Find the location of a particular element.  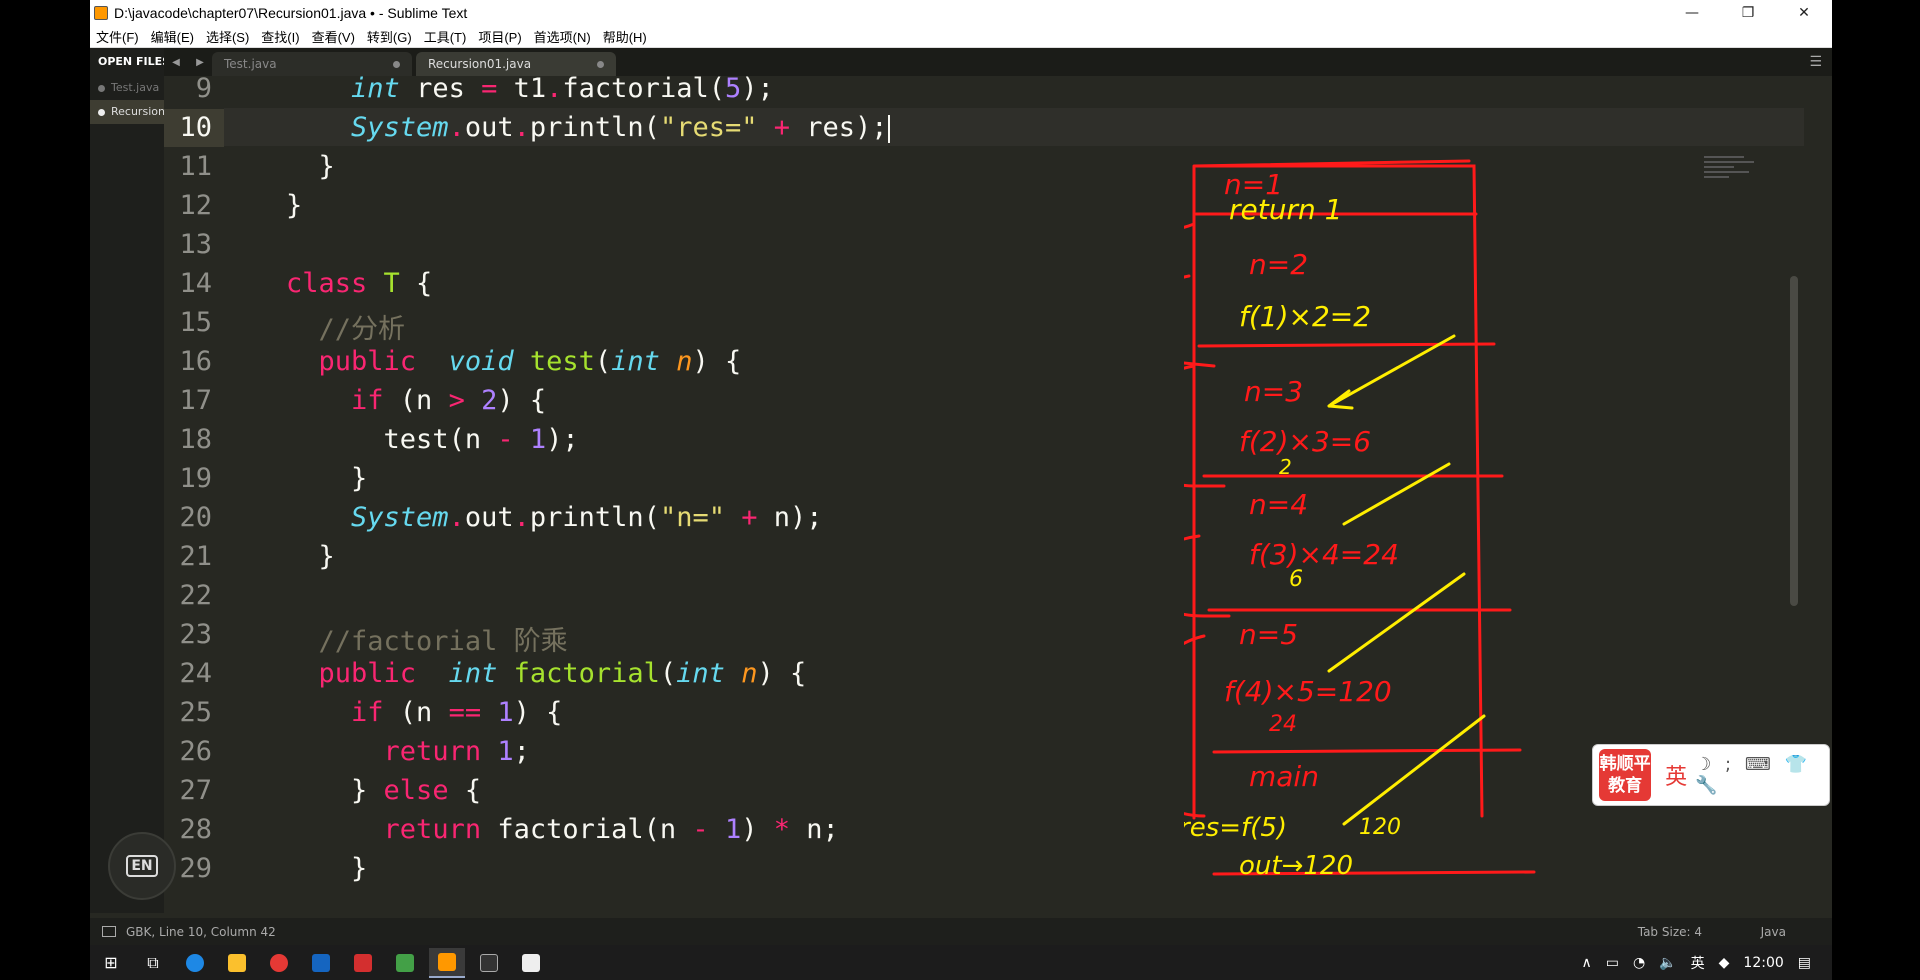

sidebar-file-label: Test.java is located at coordinates (135, 87).